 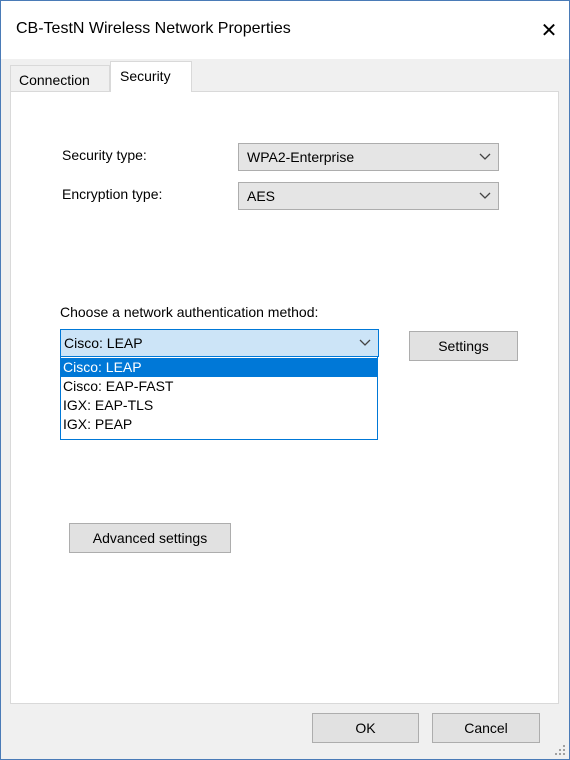 I want to click on auth-method-value: Cisco: LEAP, so click(x=103, y=343).